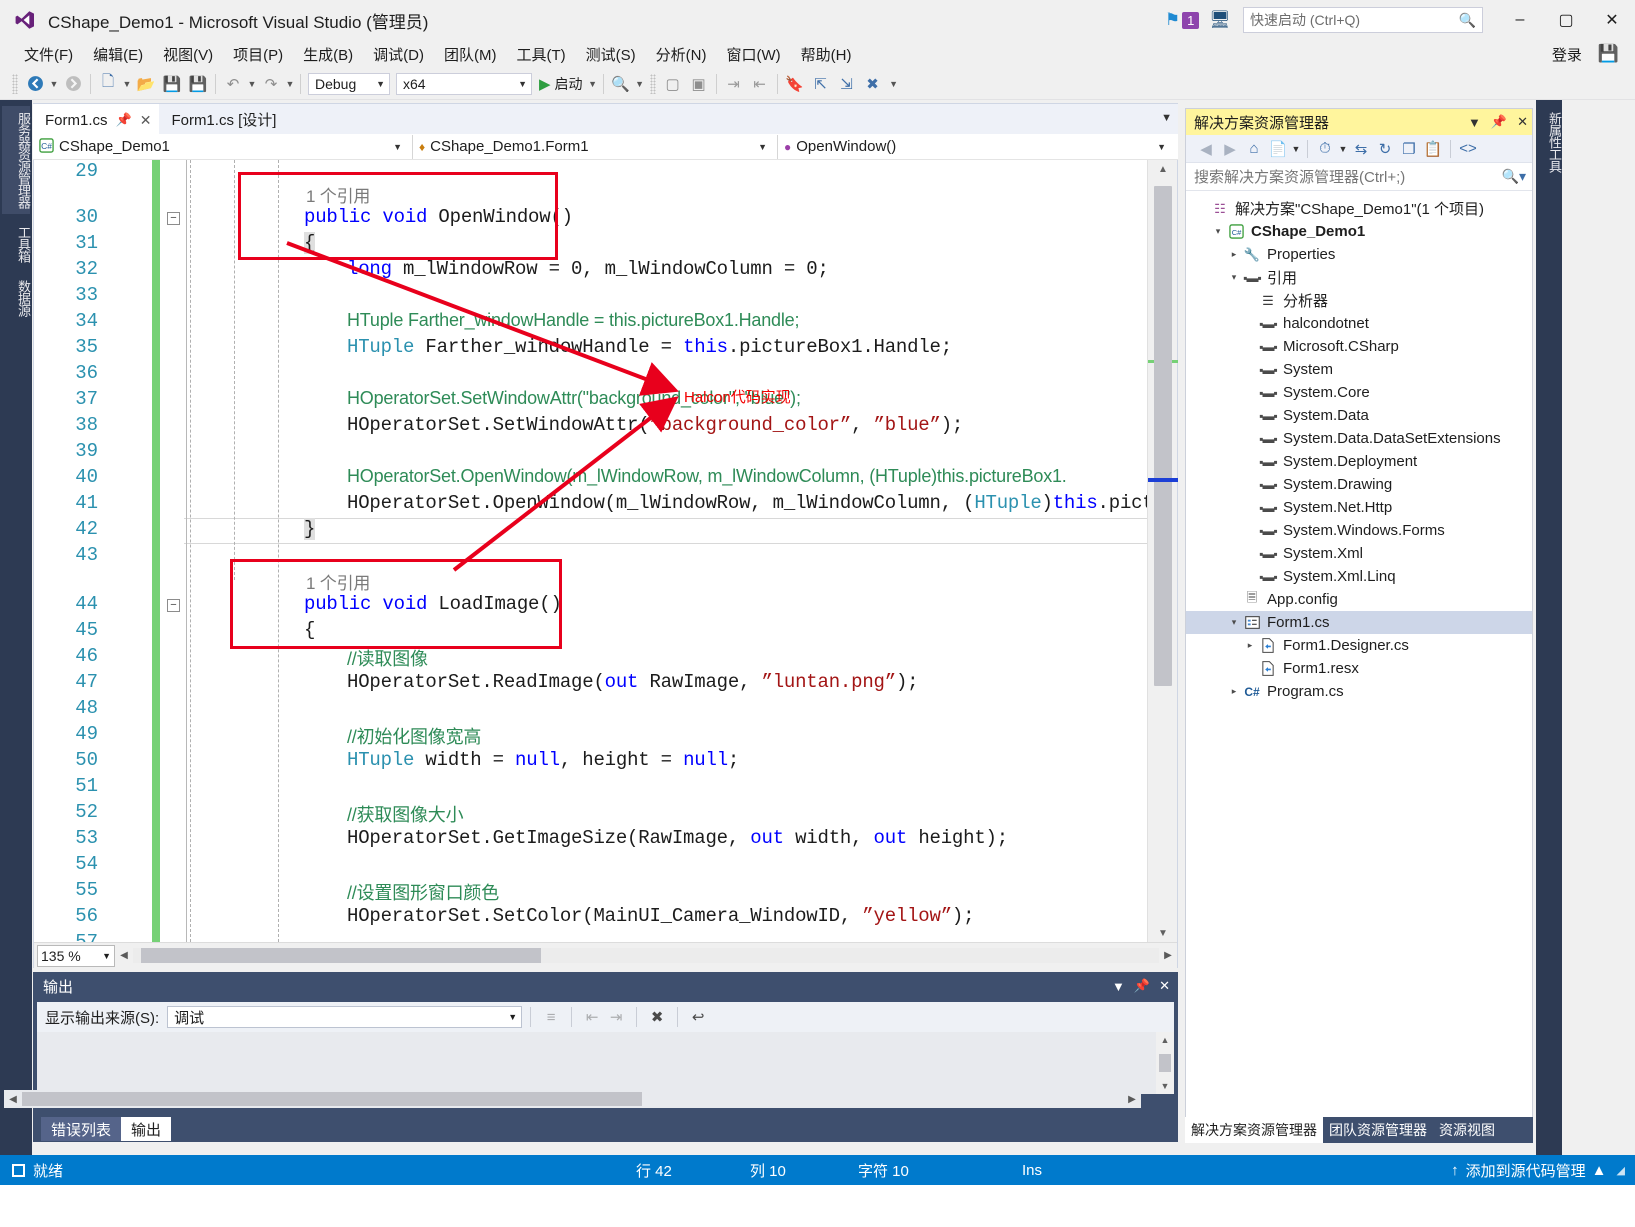  What do you see at coordinates (118, 54) in the screenshot?
I see `menu-item-edit: 编辑(E)` at bounding box center [118, 54].